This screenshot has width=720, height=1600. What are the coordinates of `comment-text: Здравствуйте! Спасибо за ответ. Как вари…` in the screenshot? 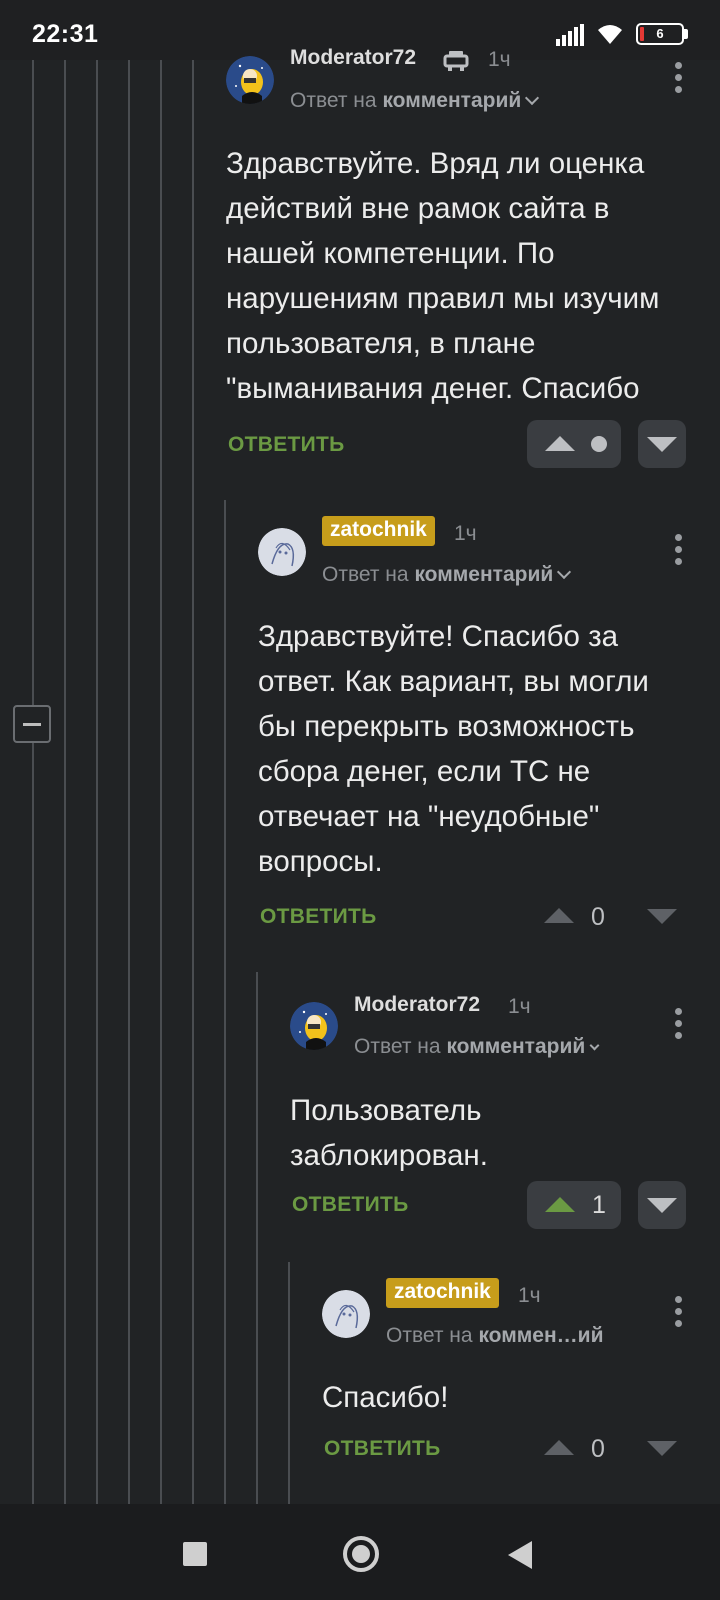 It's located at (453, 749).